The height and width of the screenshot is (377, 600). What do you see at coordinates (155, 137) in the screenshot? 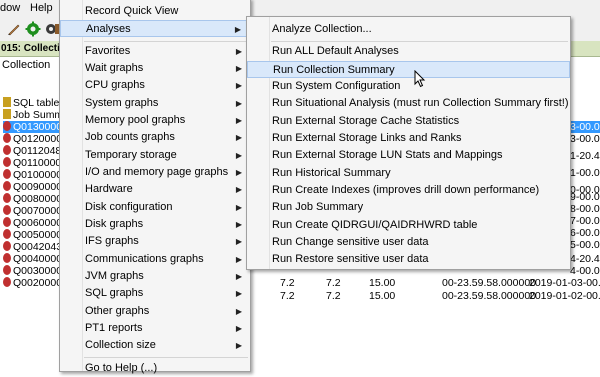
I see `menu-item-job-counts-graphs: Job counts graphs ▶` at bounding box center [155, 137].